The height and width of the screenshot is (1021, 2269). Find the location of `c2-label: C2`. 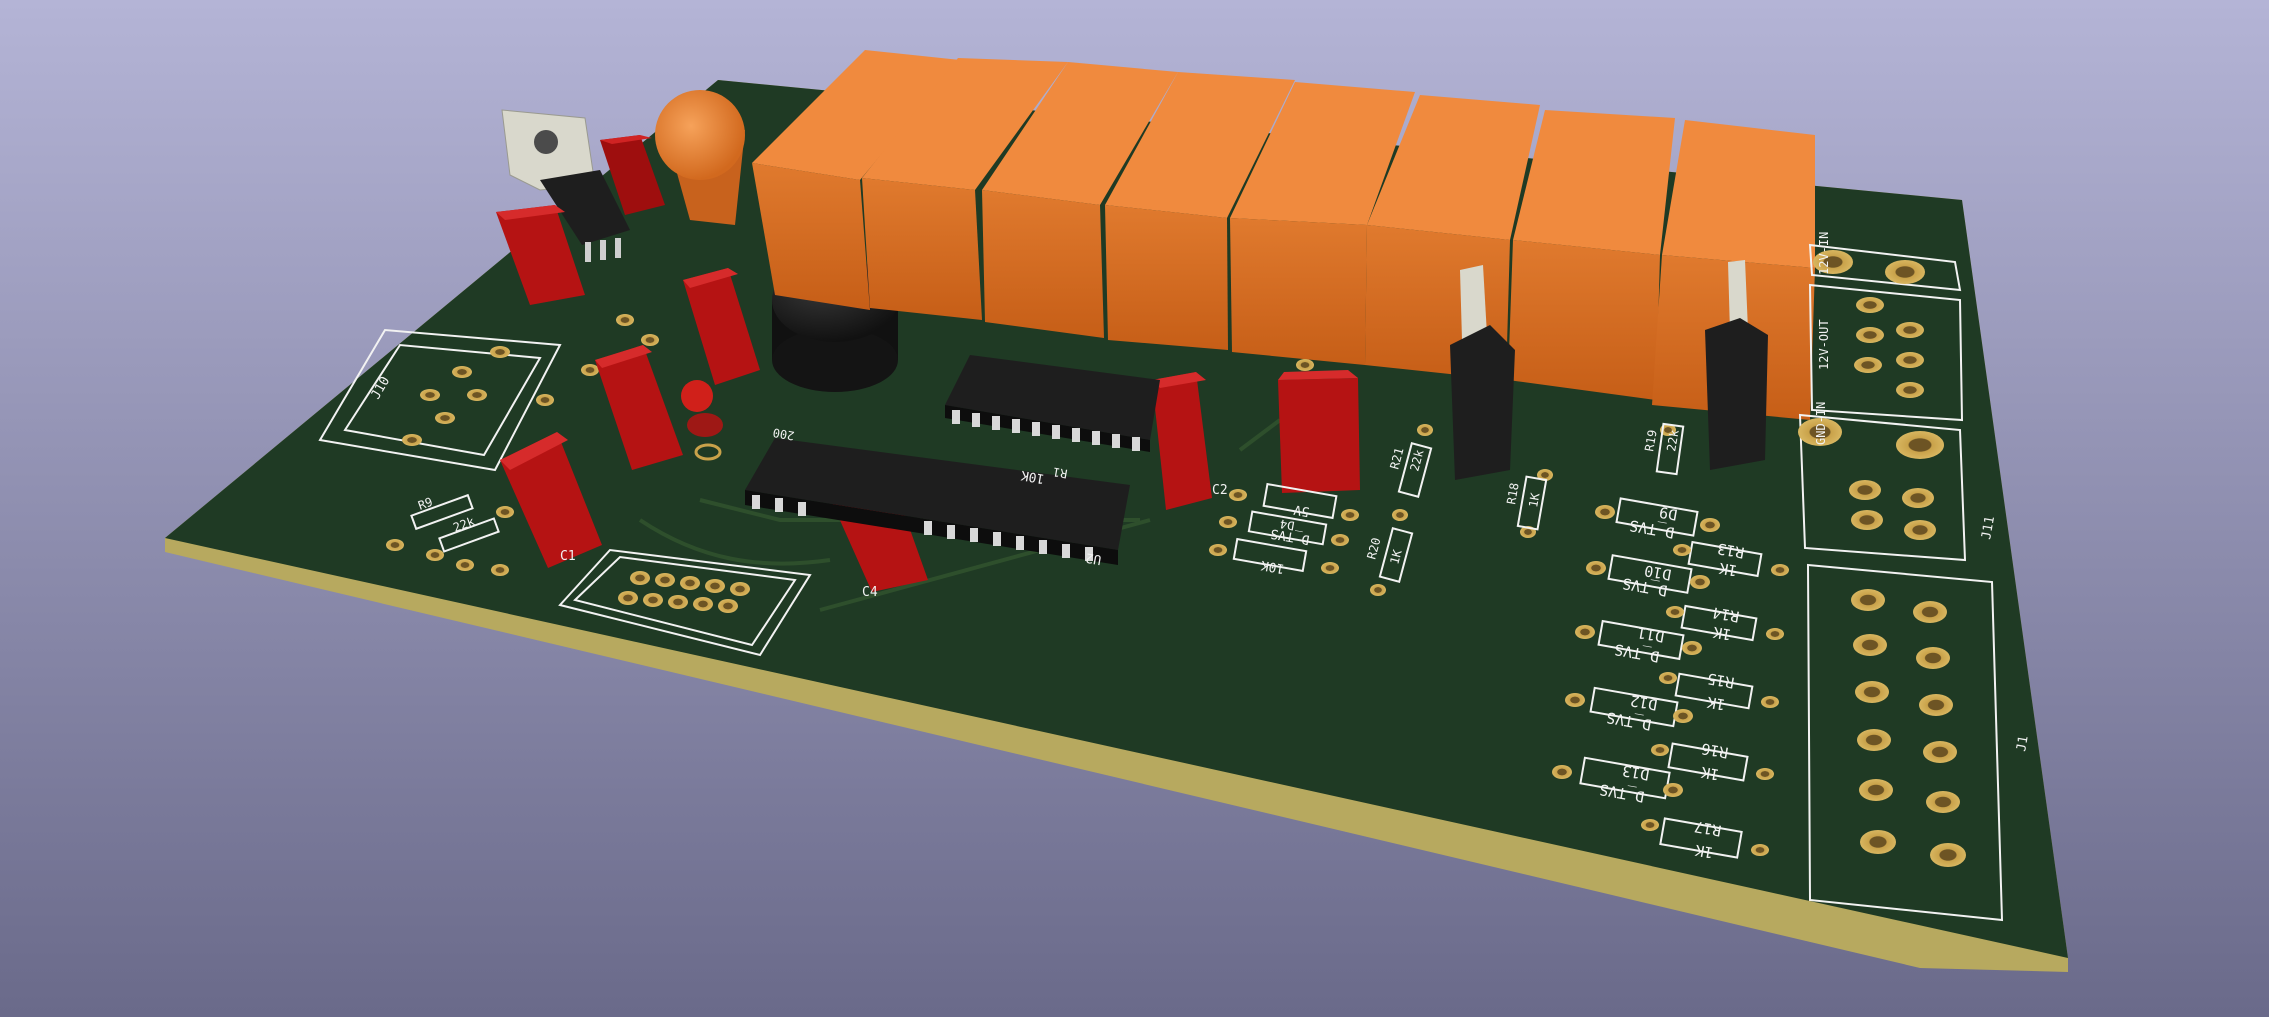

c2-label: C2 is located at coordinates (1220, 490).